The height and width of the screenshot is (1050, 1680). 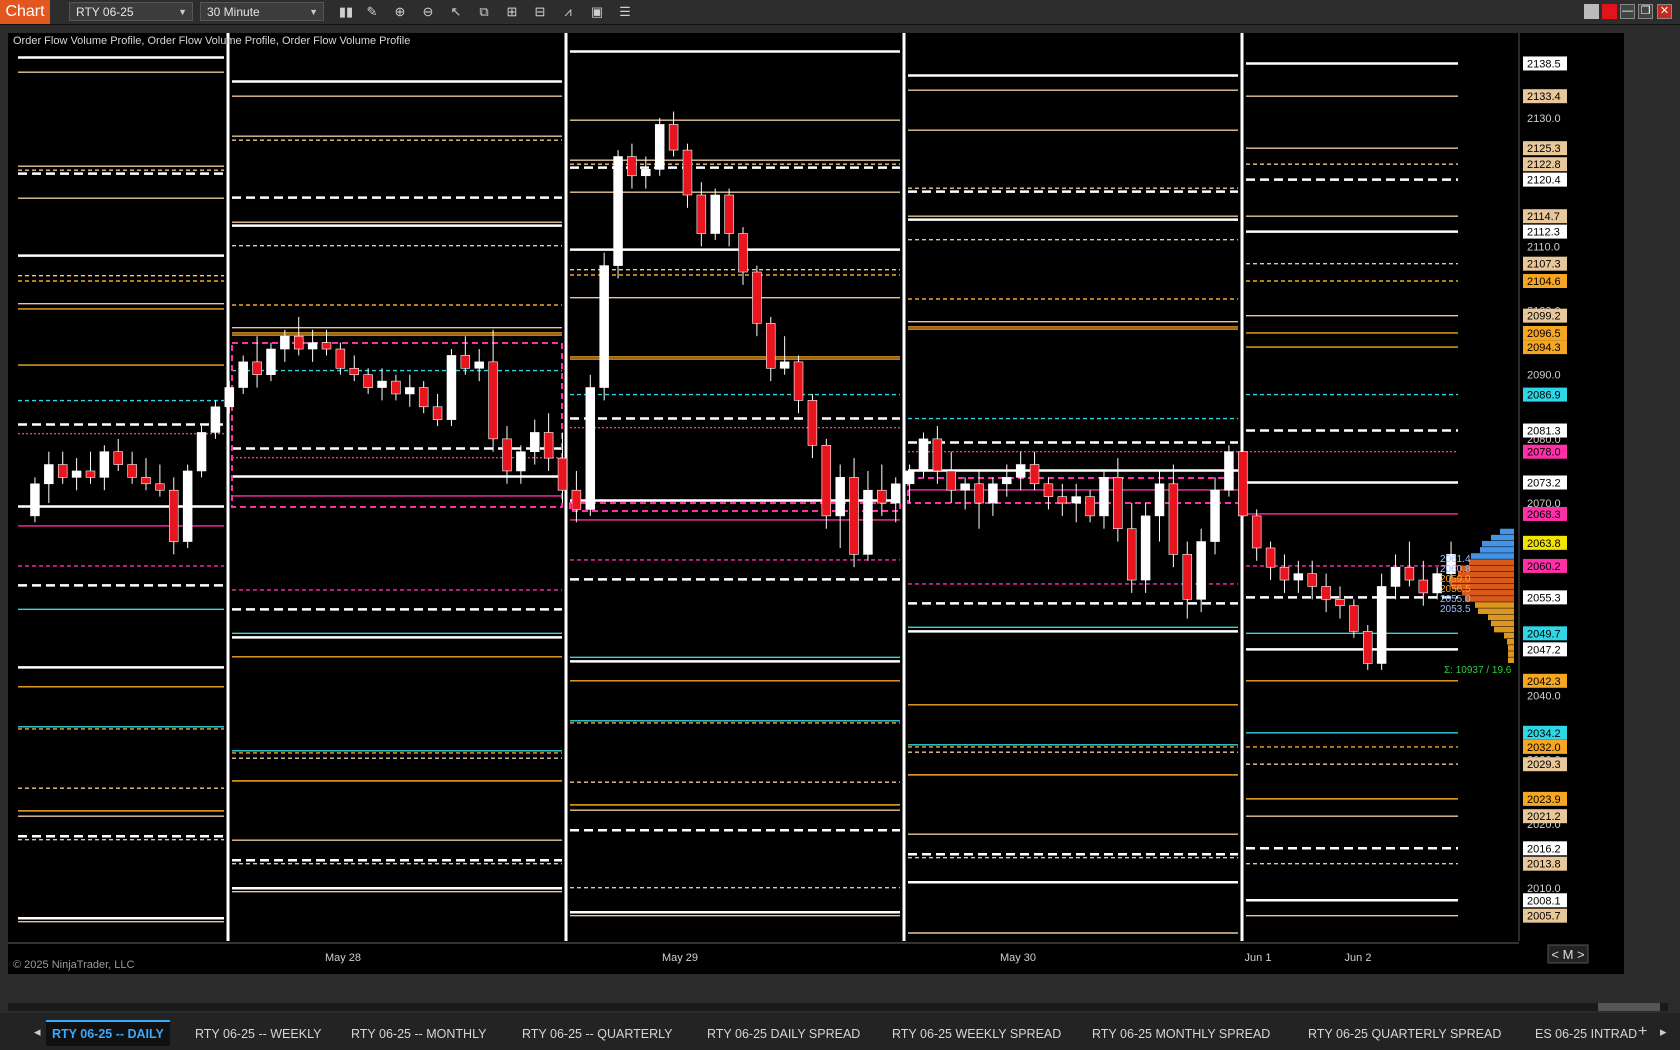 What do you see at coordinates (625, 12) in the screenshot?
I see `list-menu-icon: ☰` at bounding box center [625, 12].